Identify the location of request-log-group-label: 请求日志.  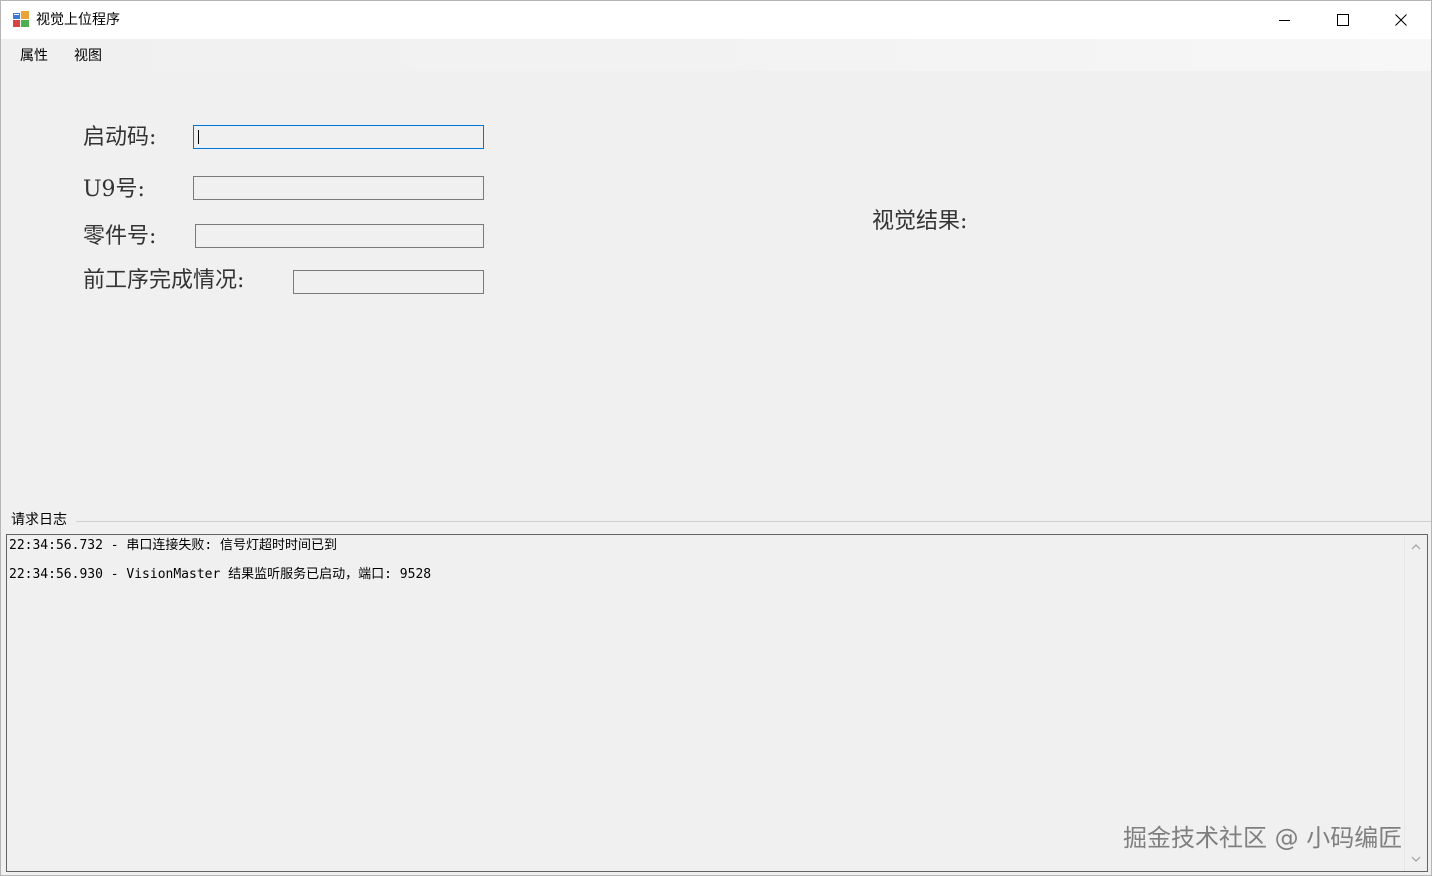
(39, 520).